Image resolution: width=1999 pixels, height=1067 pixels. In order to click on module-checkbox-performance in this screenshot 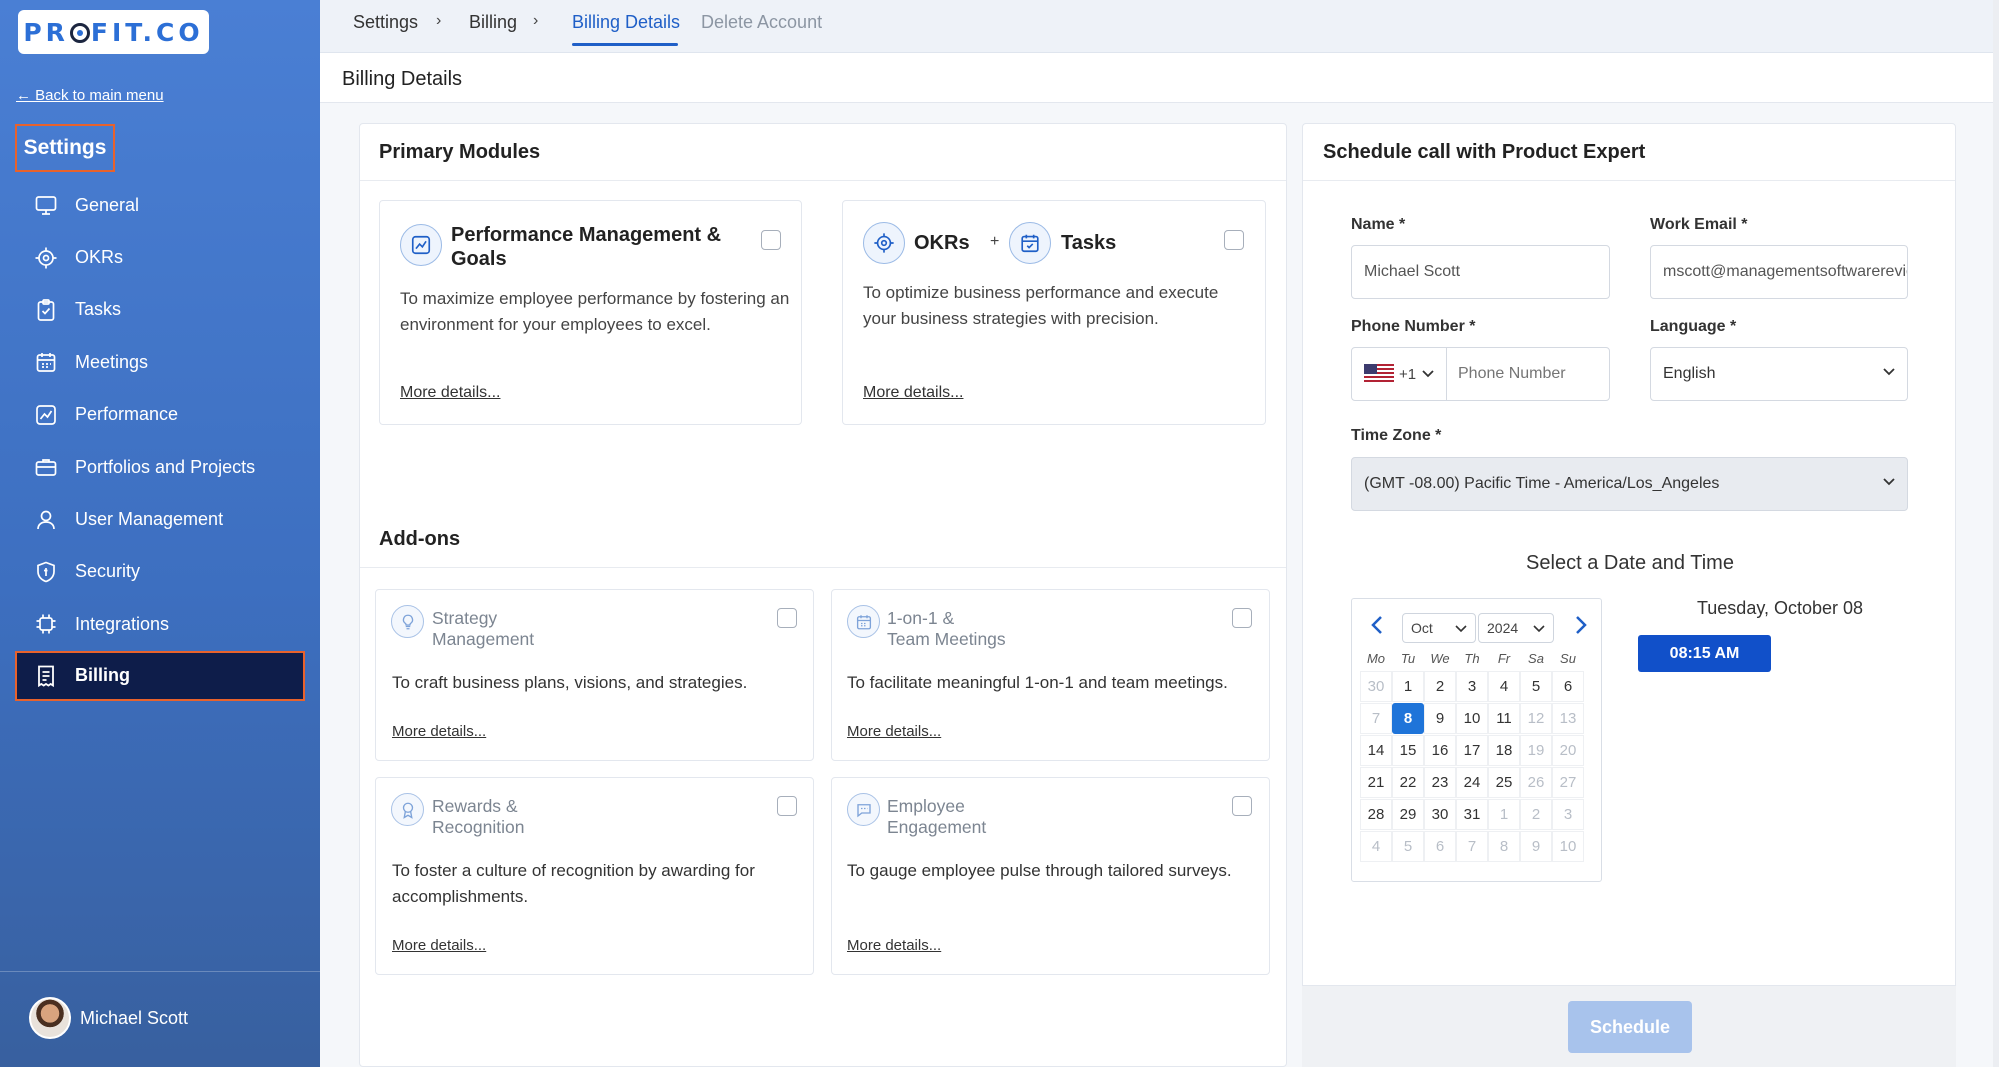, I will do `click(771, 240)`.